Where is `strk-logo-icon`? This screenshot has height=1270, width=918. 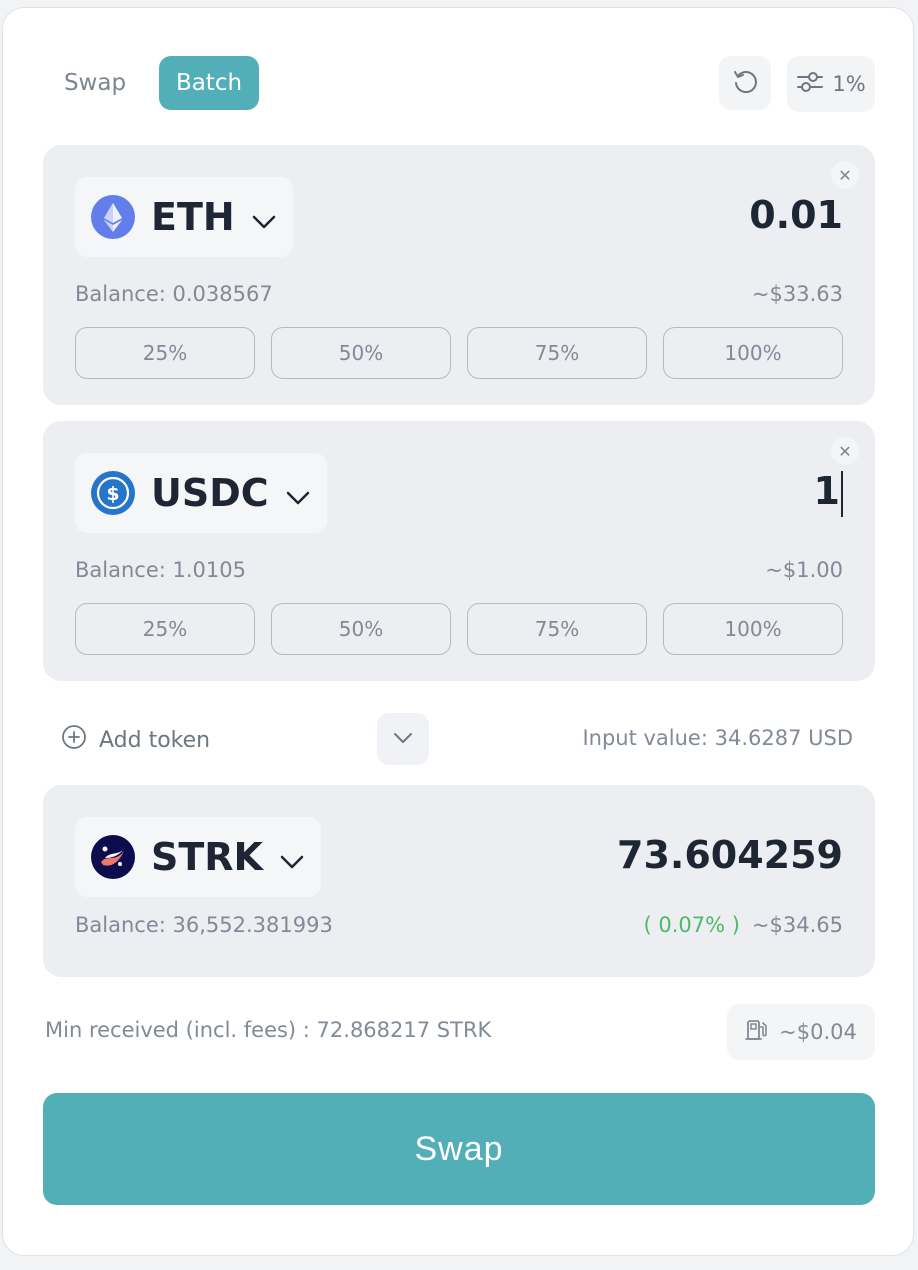 strk-logo-icon is located at coordinates (113, 857).